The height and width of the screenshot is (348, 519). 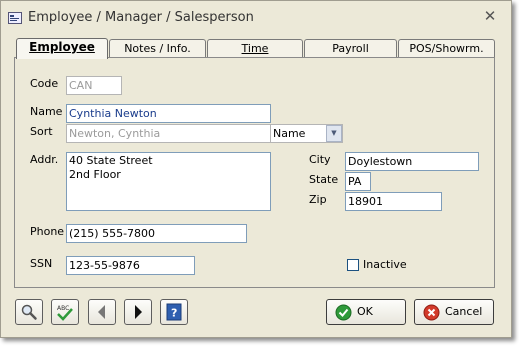 I want to click on title-bar: Employee / Manager / Salesperson ✕, so click(x=256, y=17).